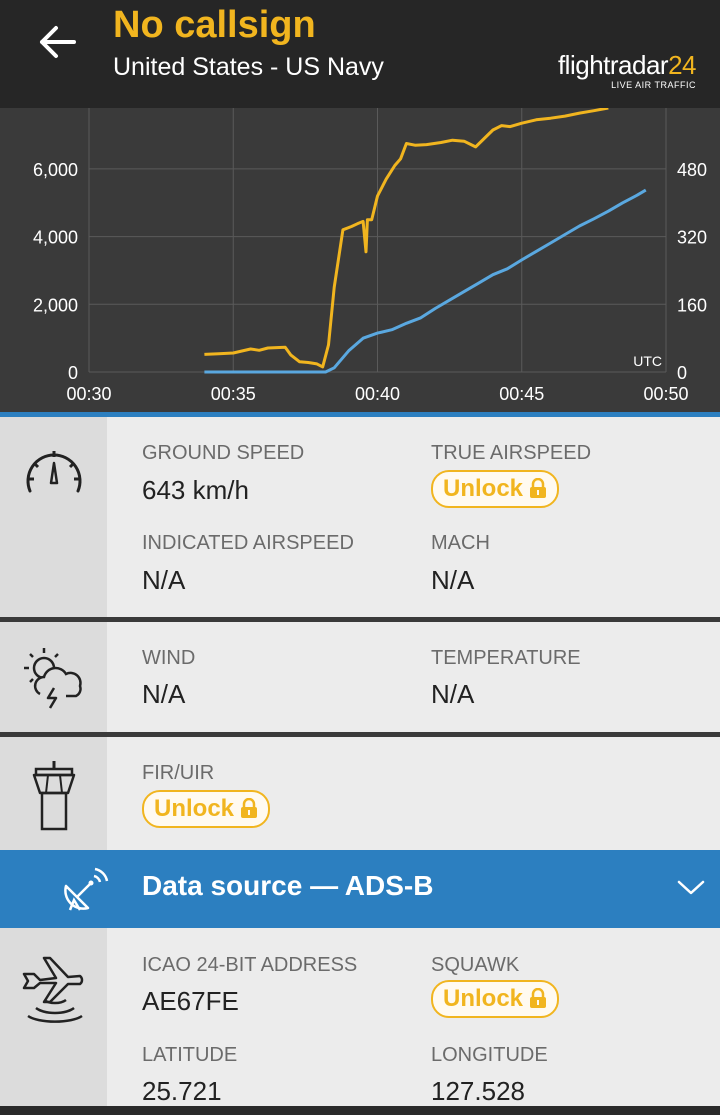 The width and height of the screenshot is (720, 1115). I want to click on x-unit-label: UTC, so click(647, 361).